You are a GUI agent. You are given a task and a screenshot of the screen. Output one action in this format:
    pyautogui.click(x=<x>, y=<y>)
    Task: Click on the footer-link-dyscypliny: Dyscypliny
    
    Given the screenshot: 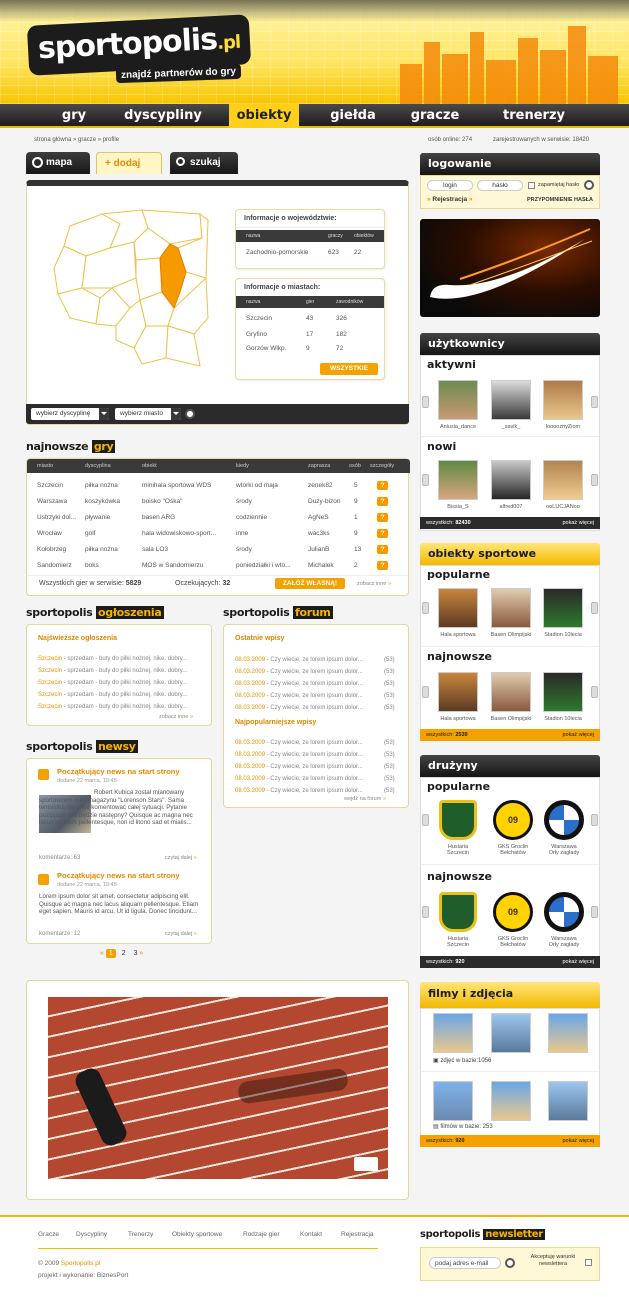 What is the action you would take?
    pyautogui.click(x=91, y=1234)
    